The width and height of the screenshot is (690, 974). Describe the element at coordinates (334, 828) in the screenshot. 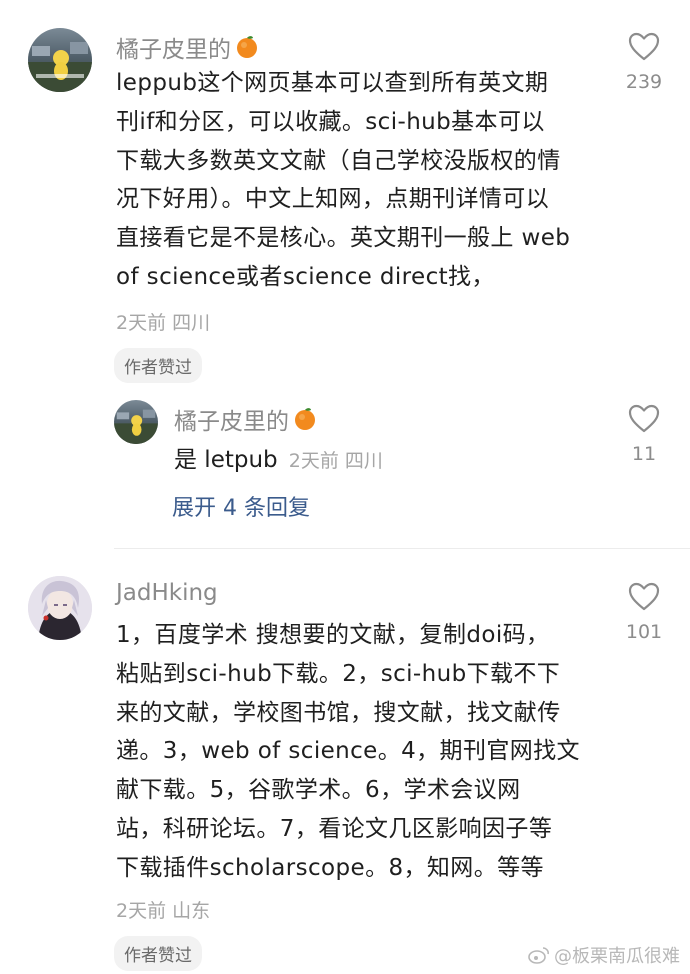

I see `comment-line: 站，科研论坛。7，看论文几区影响因子等` at that location.